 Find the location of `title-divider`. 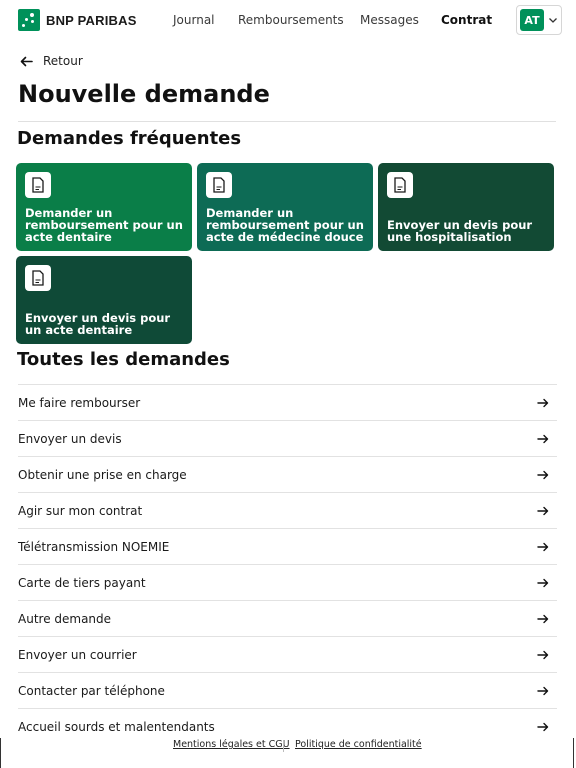

title-divider is located at coordinates (287, 121).